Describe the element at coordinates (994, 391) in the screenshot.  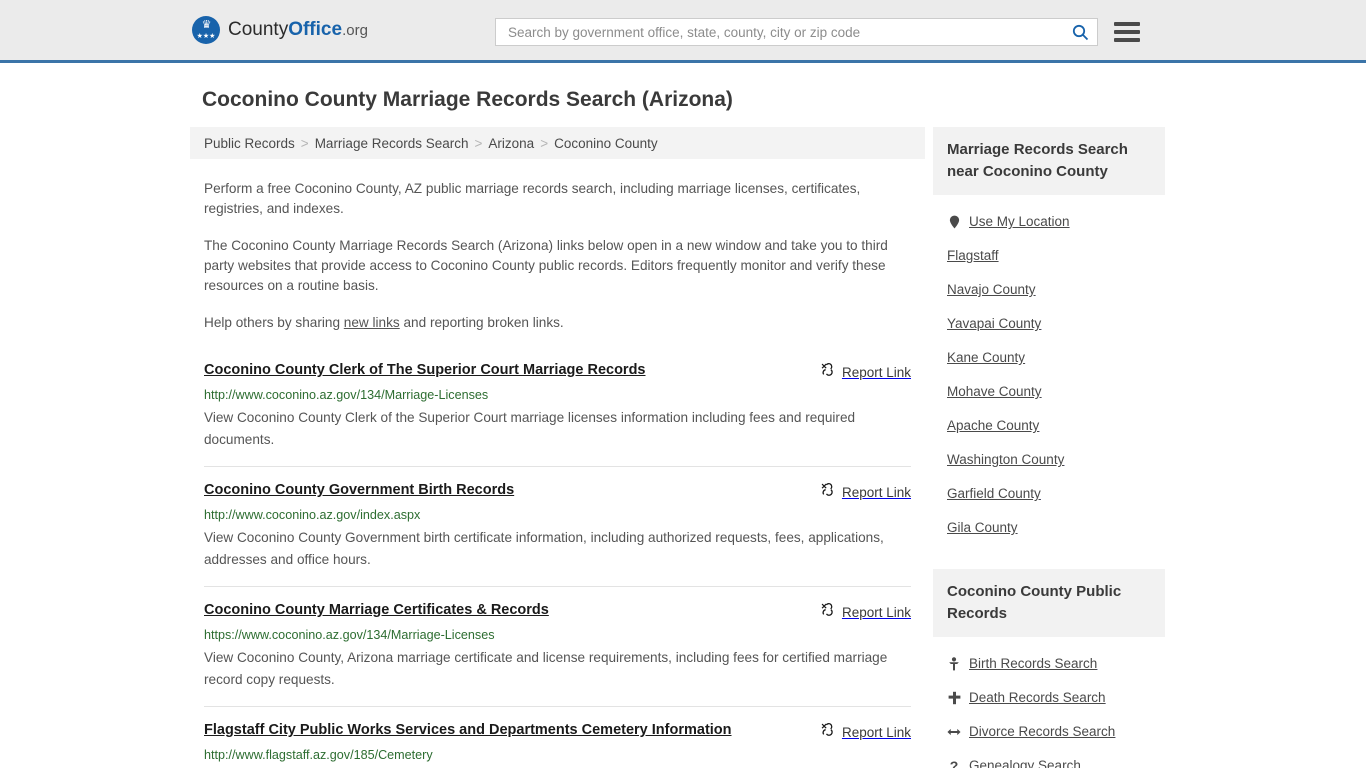
I see `sidebar-link-label: Mohave County` at that location.